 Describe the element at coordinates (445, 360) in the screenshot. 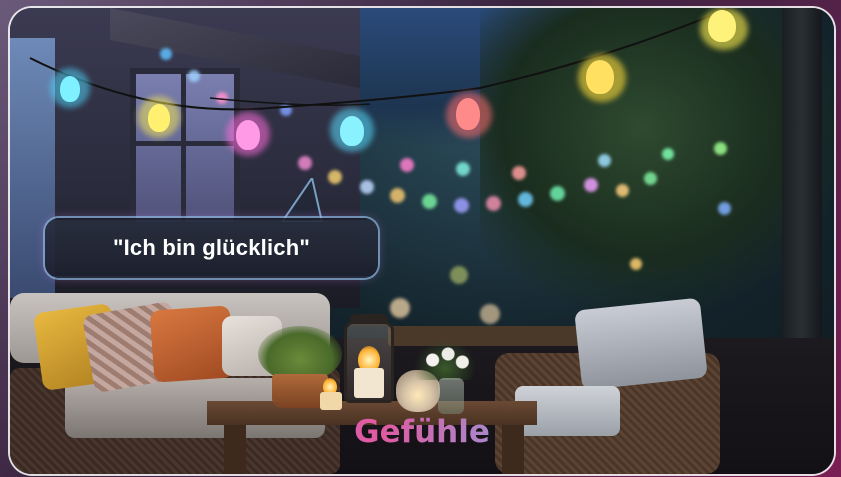

I see `white-flowers` at that location.